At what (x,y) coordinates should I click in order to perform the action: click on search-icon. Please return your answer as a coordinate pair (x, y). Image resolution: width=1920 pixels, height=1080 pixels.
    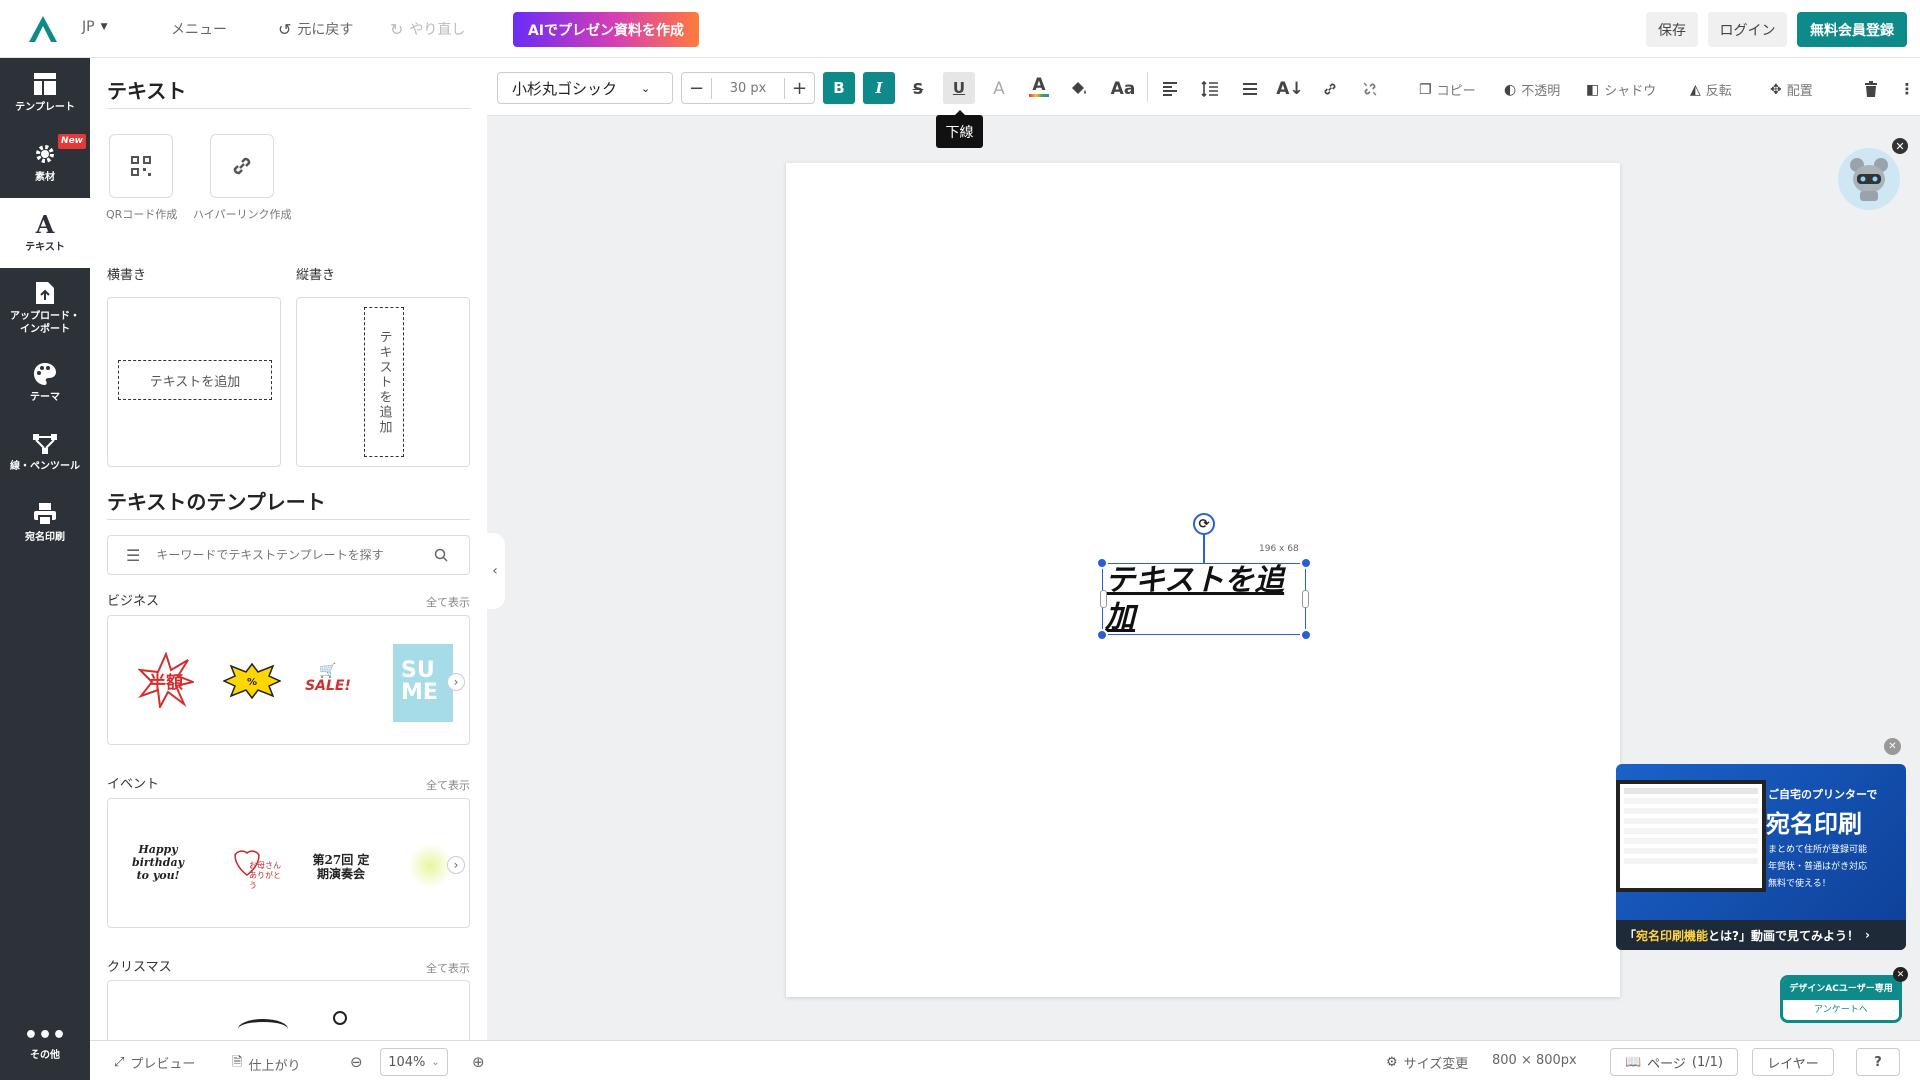
    Looking at the image, I should click on (441, 555).